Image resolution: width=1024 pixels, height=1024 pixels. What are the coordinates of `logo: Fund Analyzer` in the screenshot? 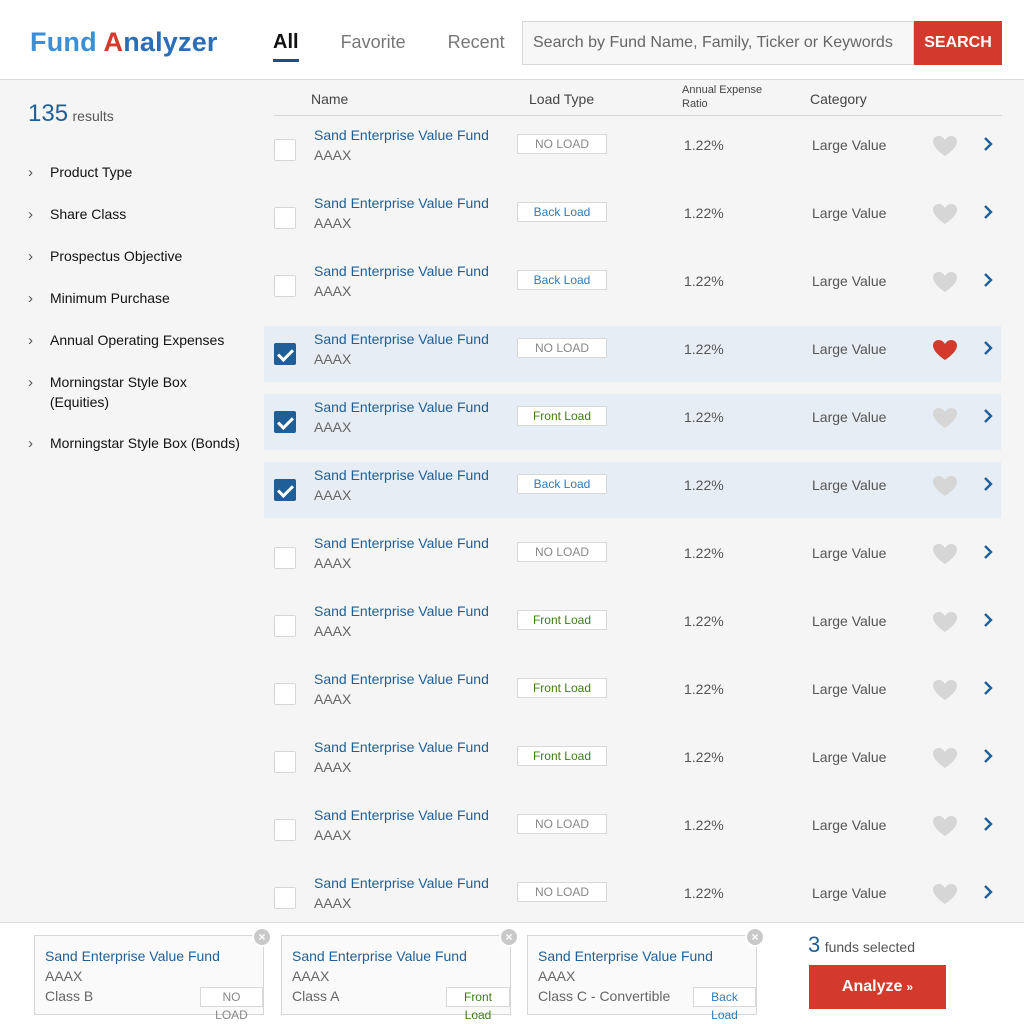 It's located at (124, 42).